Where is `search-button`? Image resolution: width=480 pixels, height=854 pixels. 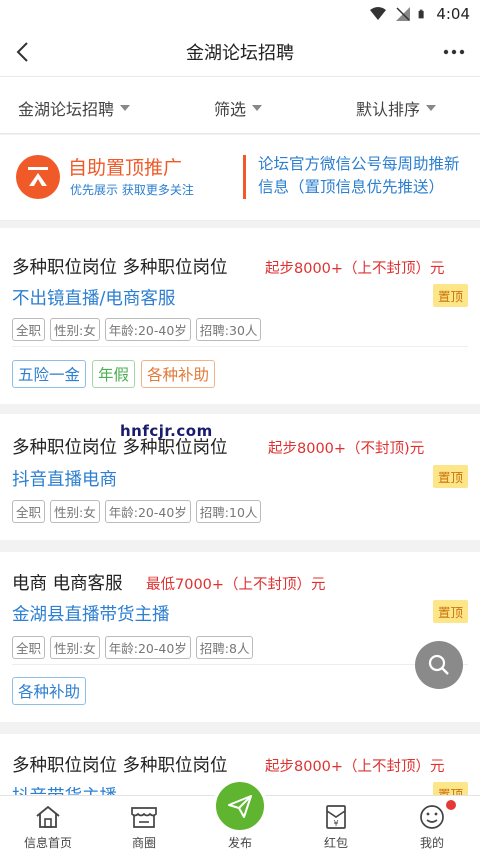 search-button is located at coordinates (439, 665).